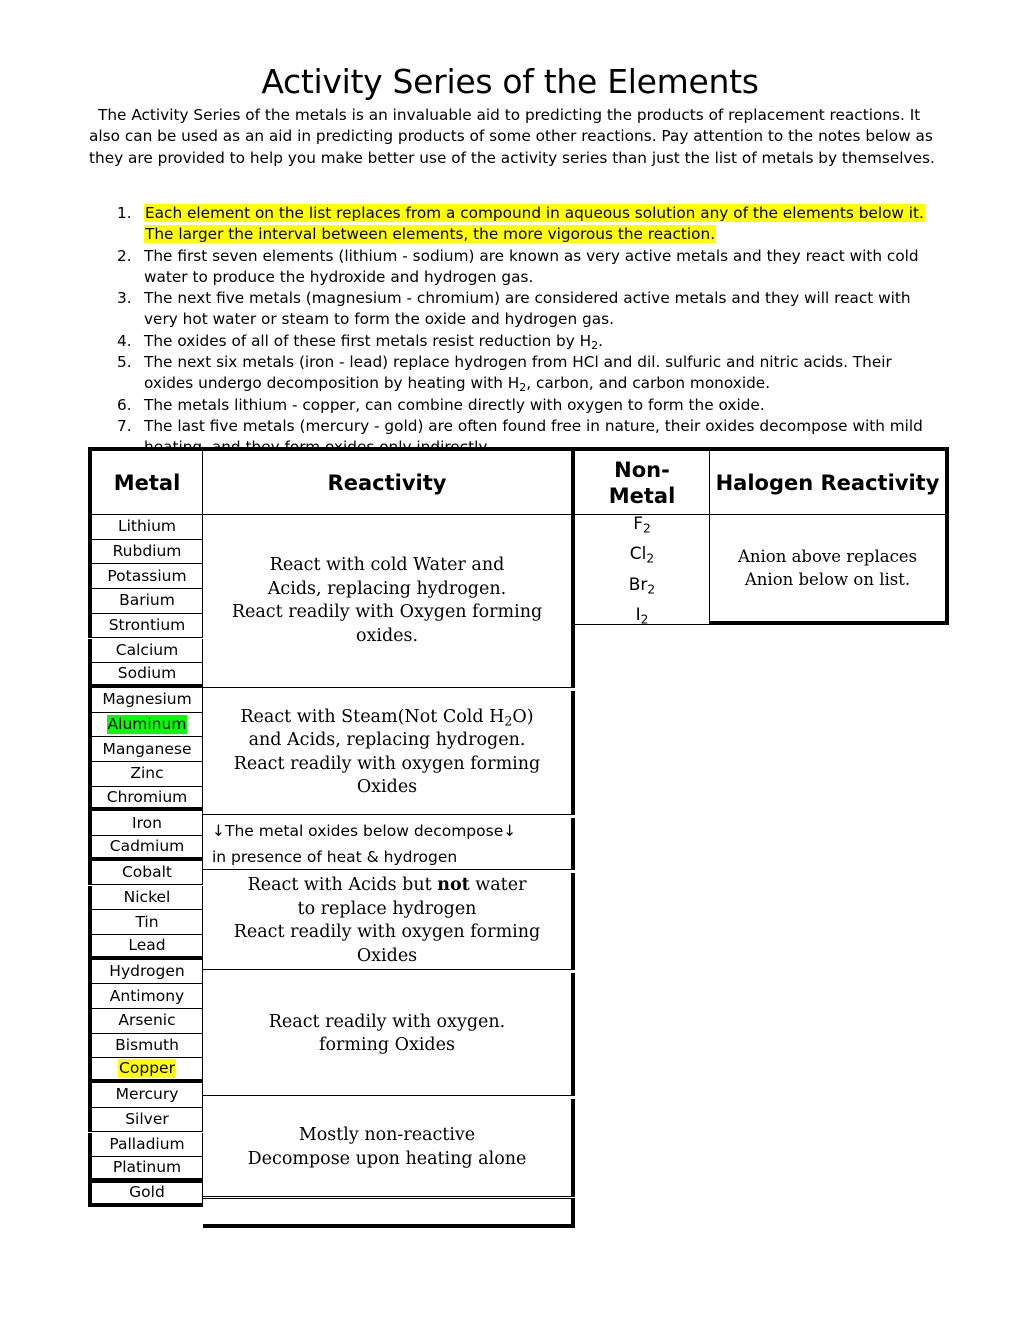 This screenshot has height=1320, width=1020. I want to click on metal-label: Barium, so click(147, 600).